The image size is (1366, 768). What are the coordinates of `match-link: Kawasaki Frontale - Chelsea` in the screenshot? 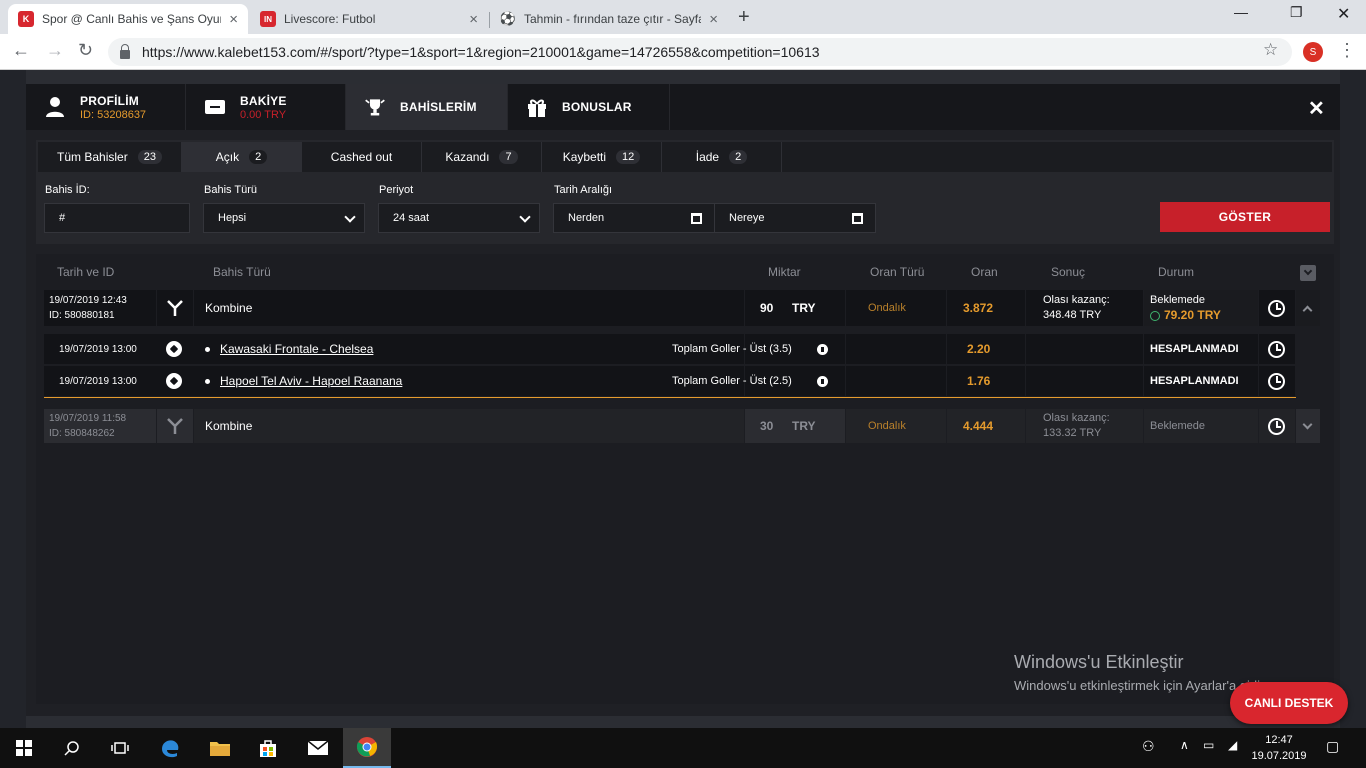 It's located at (296, 349).